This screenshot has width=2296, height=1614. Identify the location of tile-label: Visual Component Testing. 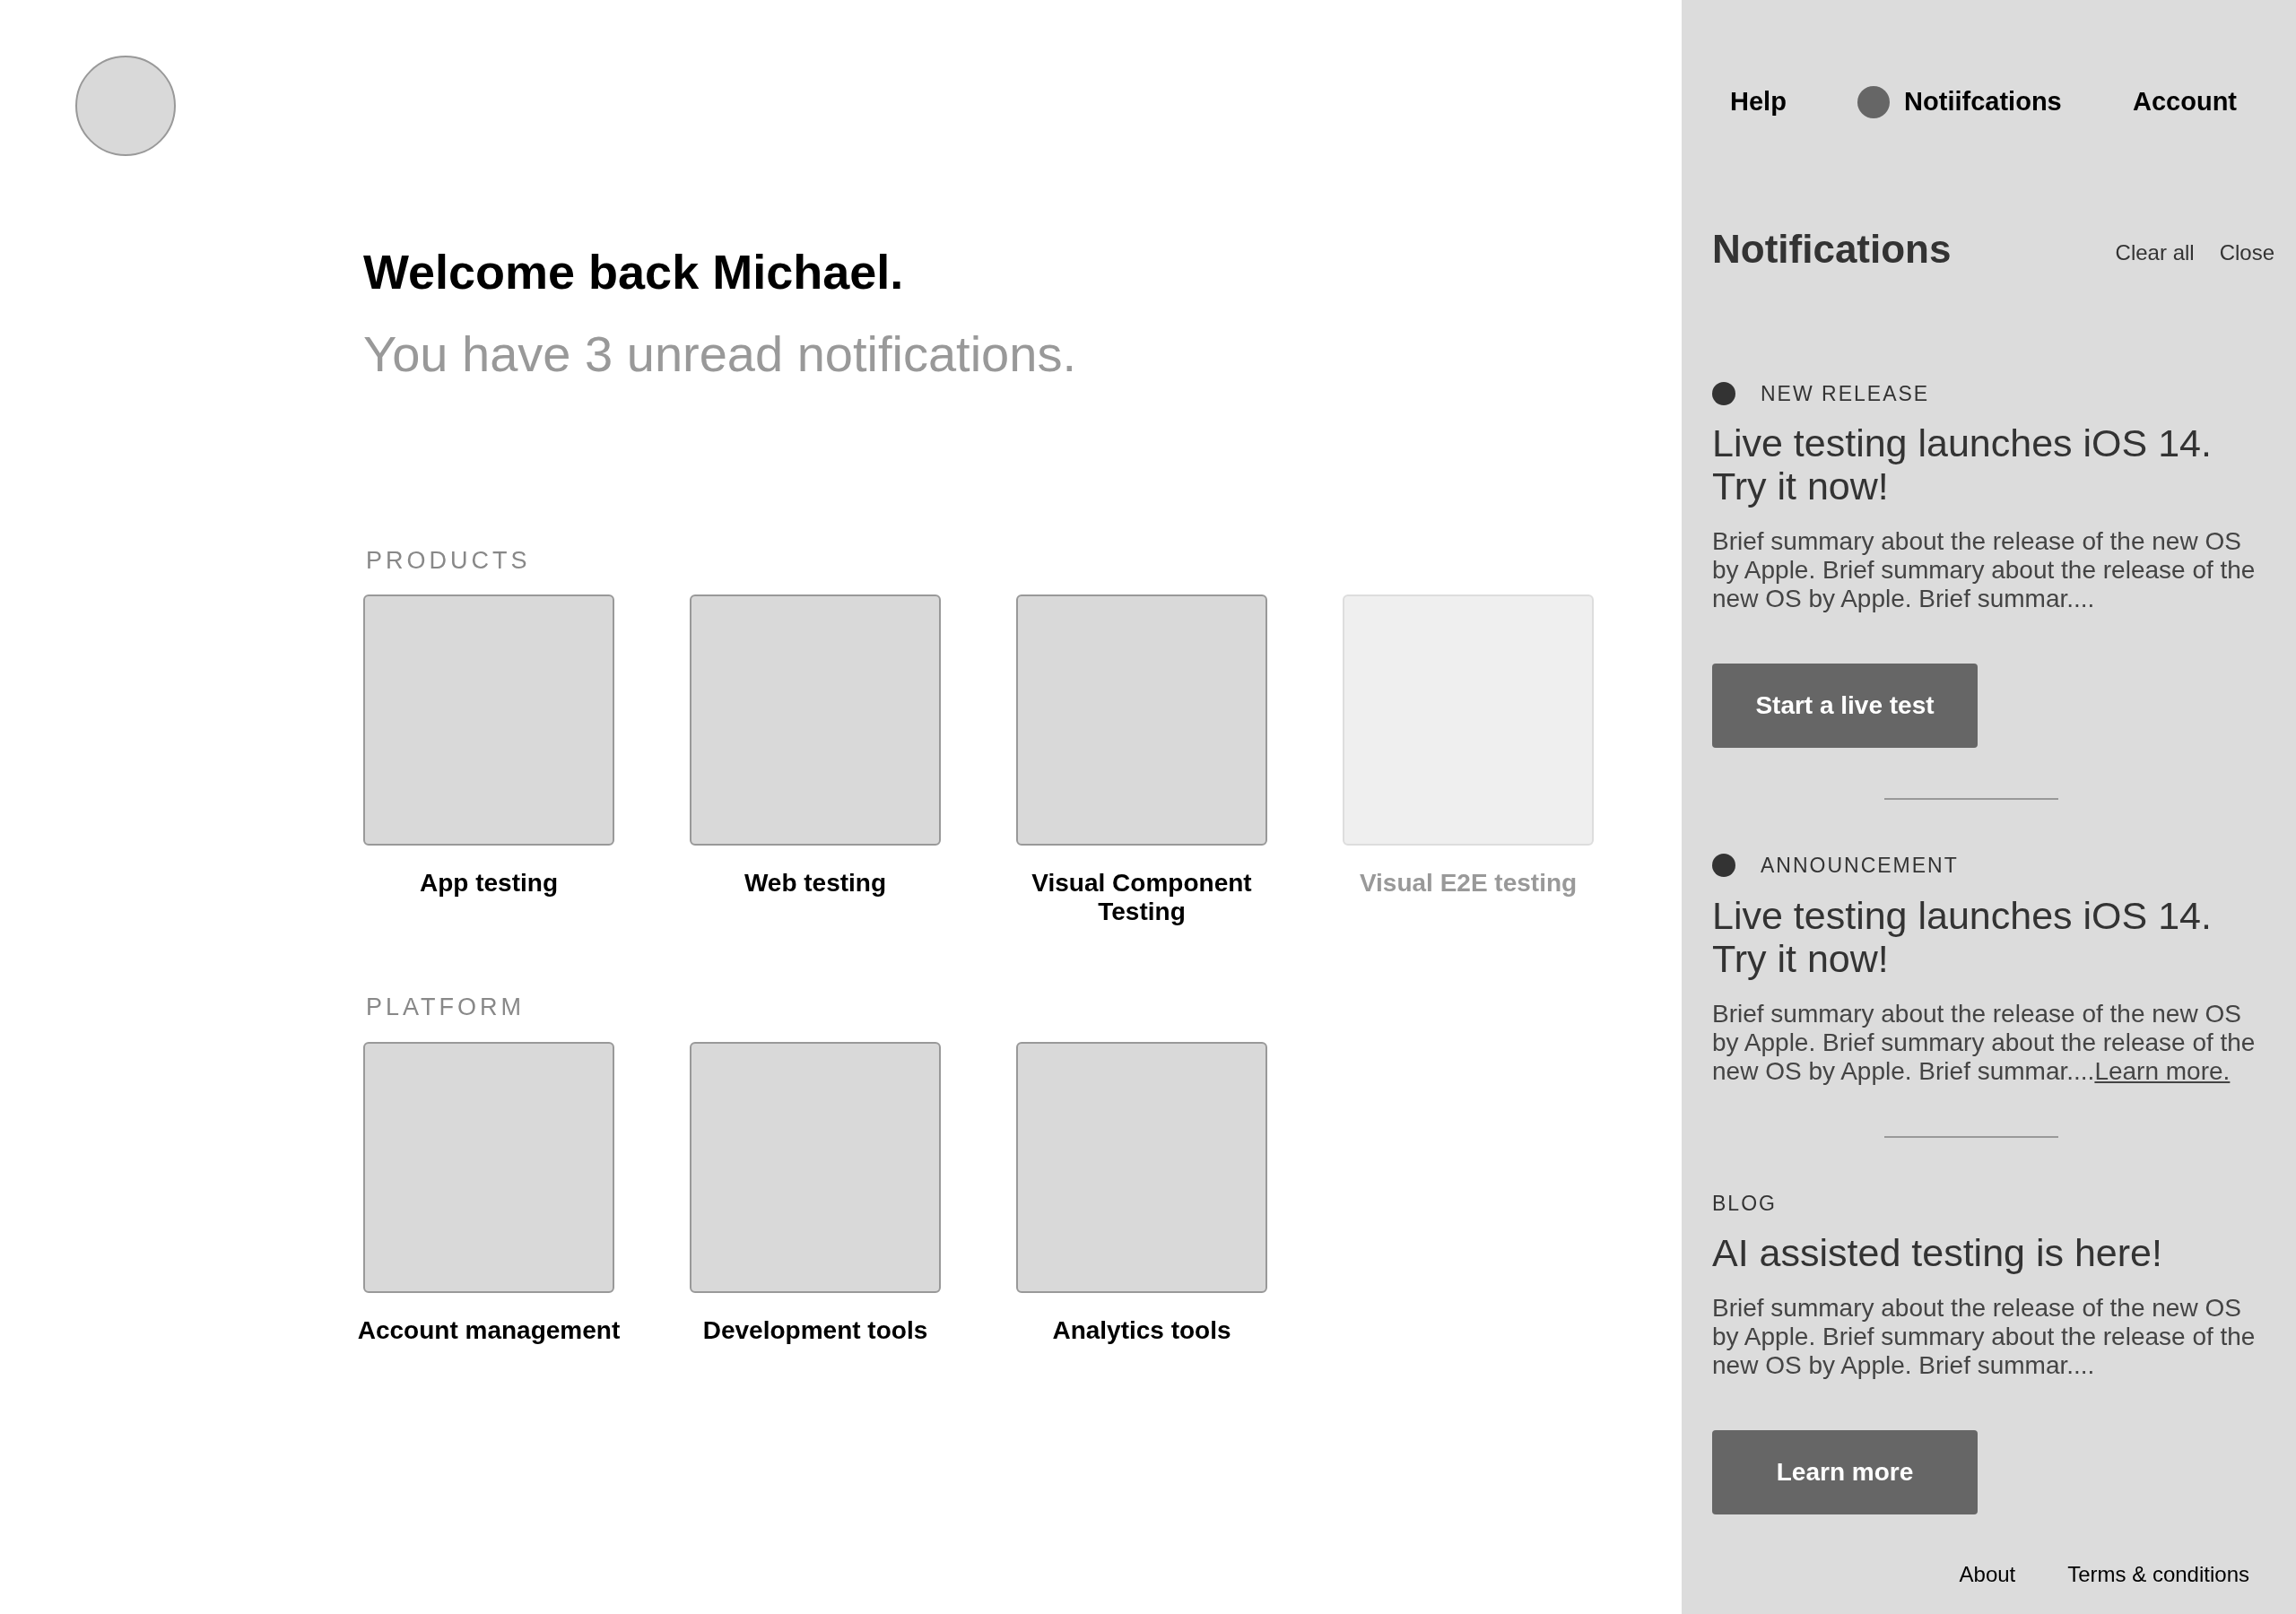
(1142, 897).